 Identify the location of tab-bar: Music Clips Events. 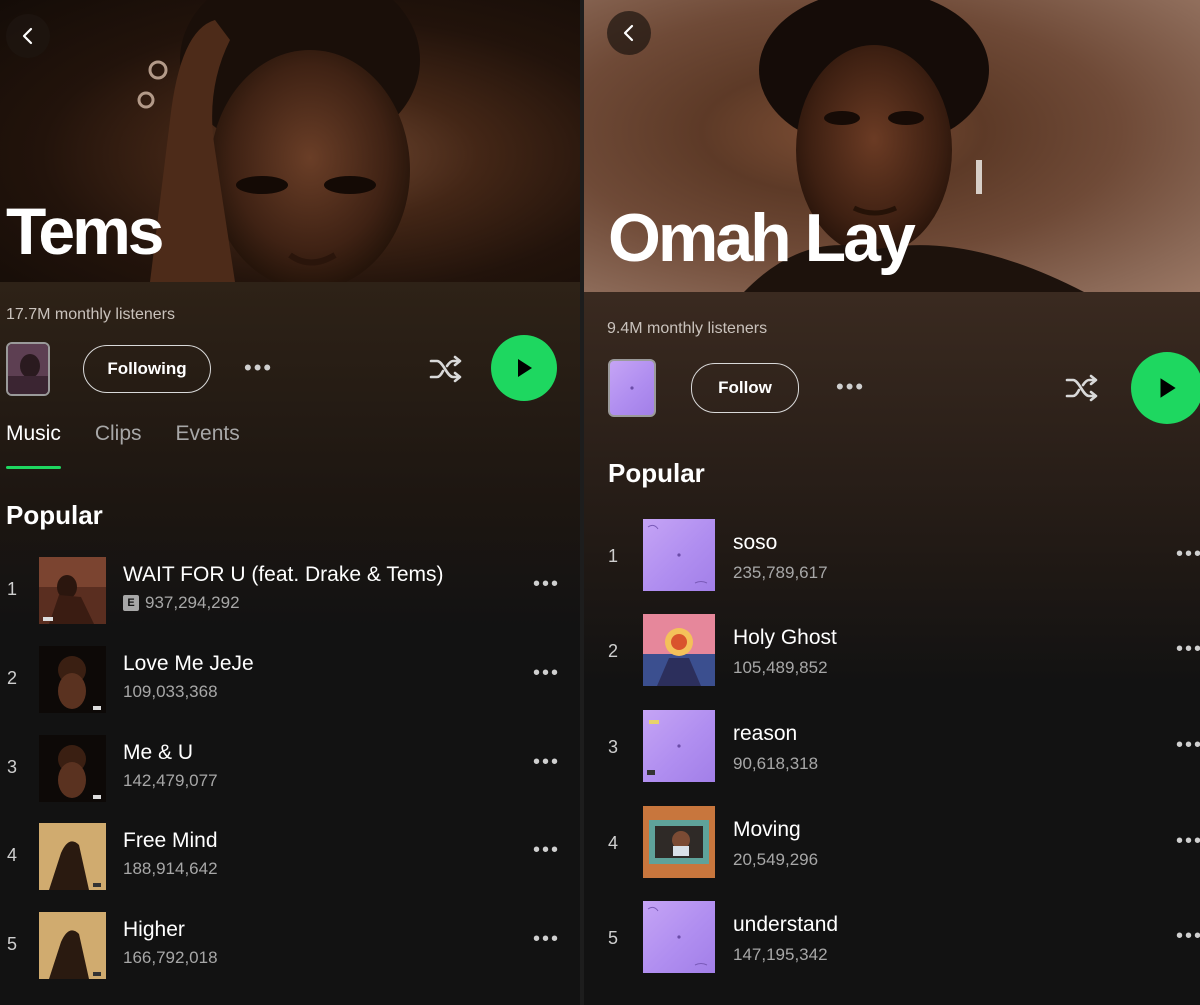
(123, 445).